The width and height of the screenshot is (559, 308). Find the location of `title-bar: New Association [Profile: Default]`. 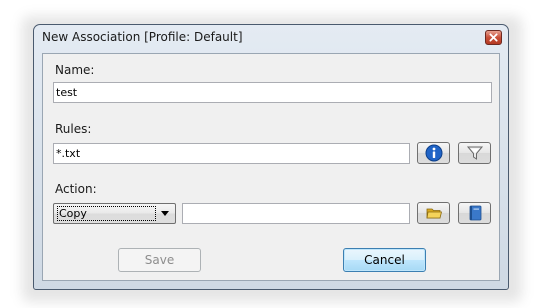

title-bar: New Association [Profile: Default] is located at coordinates (271, 38).